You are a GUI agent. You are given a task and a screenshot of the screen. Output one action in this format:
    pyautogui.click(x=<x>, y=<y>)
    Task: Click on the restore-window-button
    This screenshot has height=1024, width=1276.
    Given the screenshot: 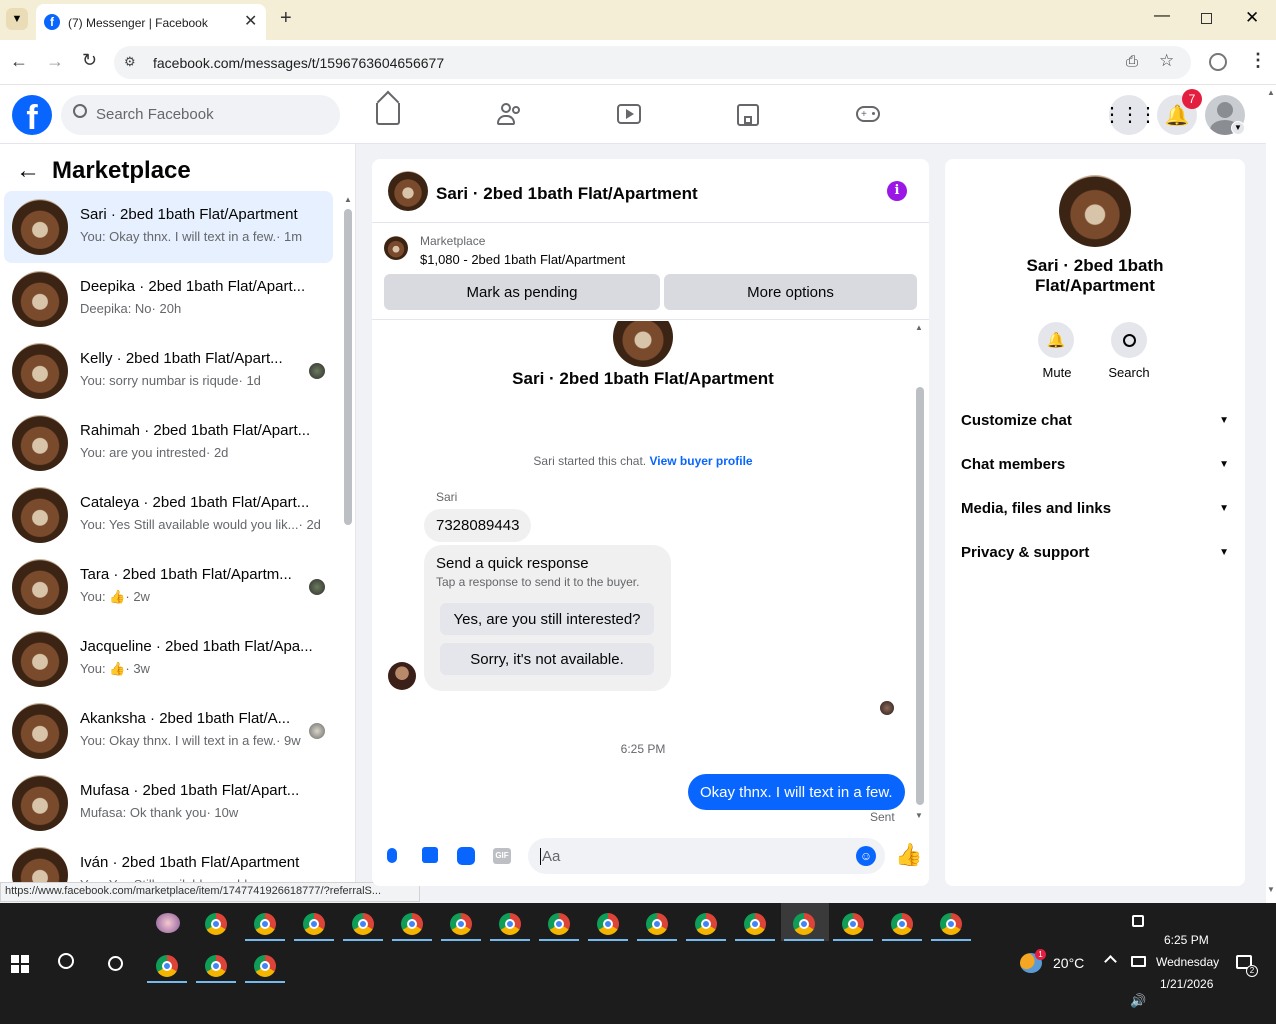 What is the action you would take?
    pyautogui.click(x=1206, y=18)
    